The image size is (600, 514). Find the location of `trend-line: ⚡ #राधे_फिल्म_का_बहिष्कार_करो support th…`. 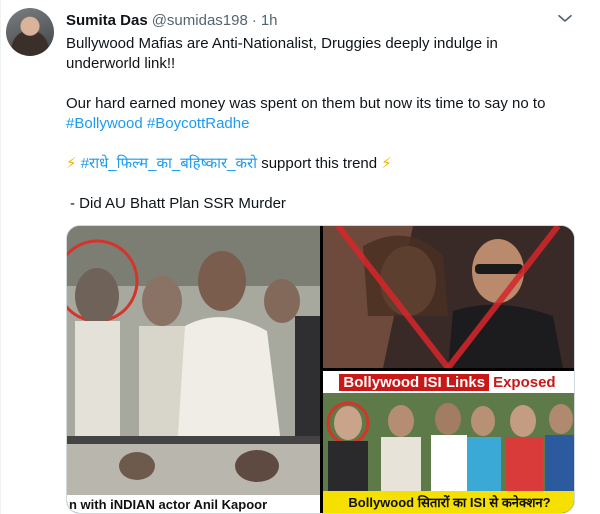

trend-line: ⚡ #राधे_फिल्म_का_बहिष्कार_करो support th… is located at coordinates (326, 164).